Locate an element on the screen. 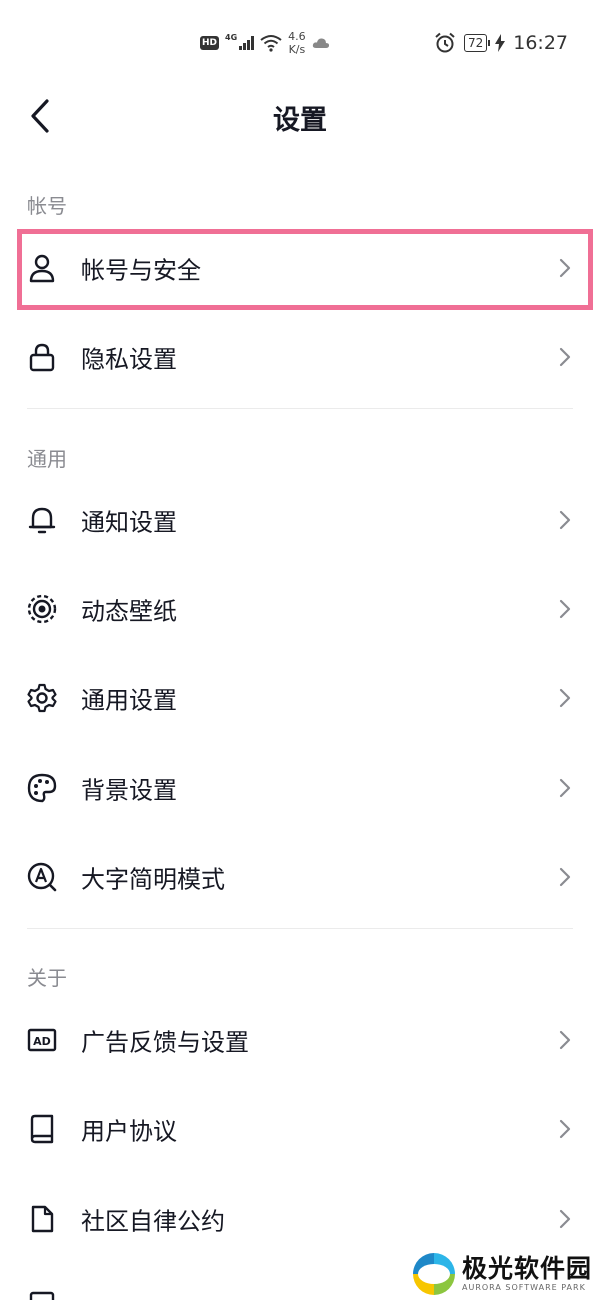 This screenshot has width=600, height=1300. book-icon is located at coordinates (42, 1129).